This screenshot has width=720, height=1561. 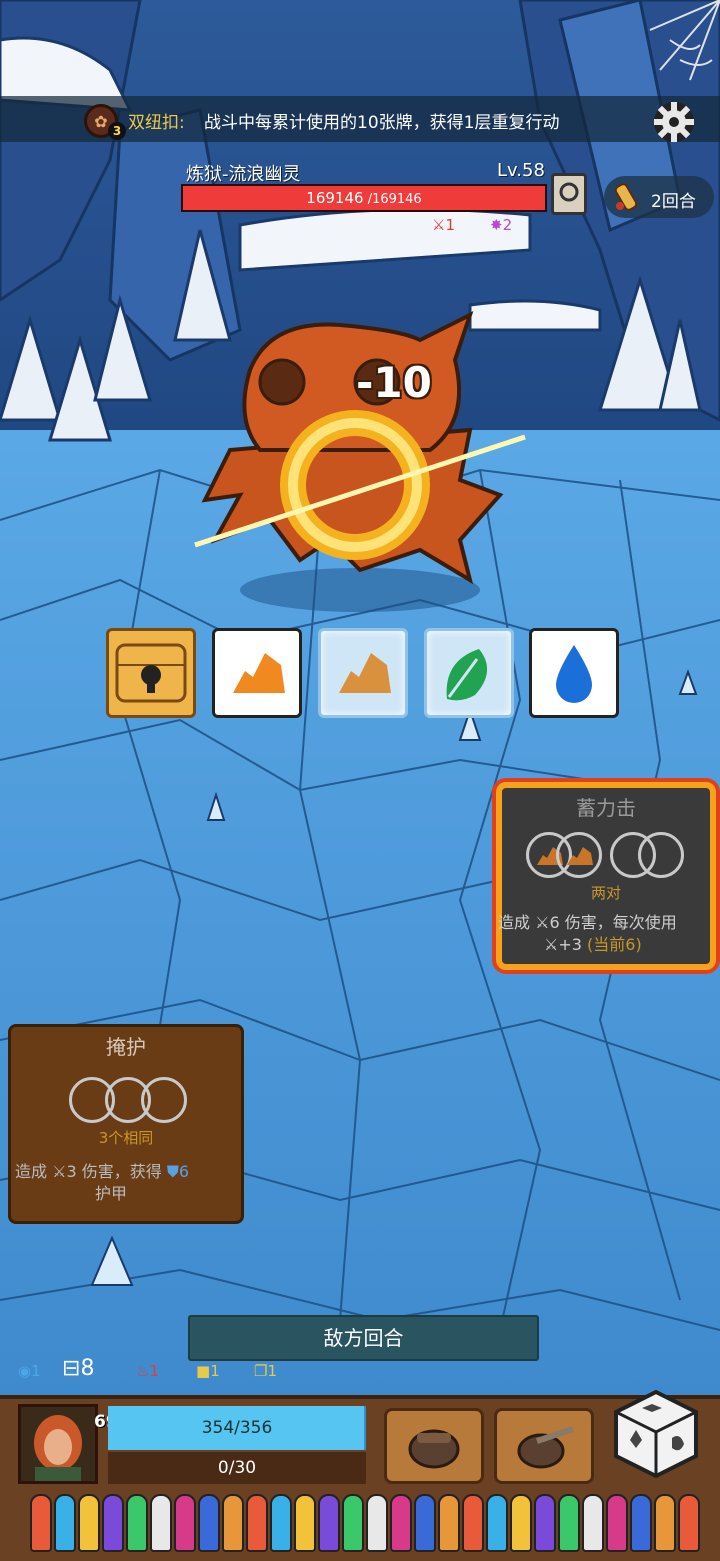 What do you see at coordinates (450, 225) in the screenshot?
I see `intent-attack-value: 1` at bounding box center [450, 225].